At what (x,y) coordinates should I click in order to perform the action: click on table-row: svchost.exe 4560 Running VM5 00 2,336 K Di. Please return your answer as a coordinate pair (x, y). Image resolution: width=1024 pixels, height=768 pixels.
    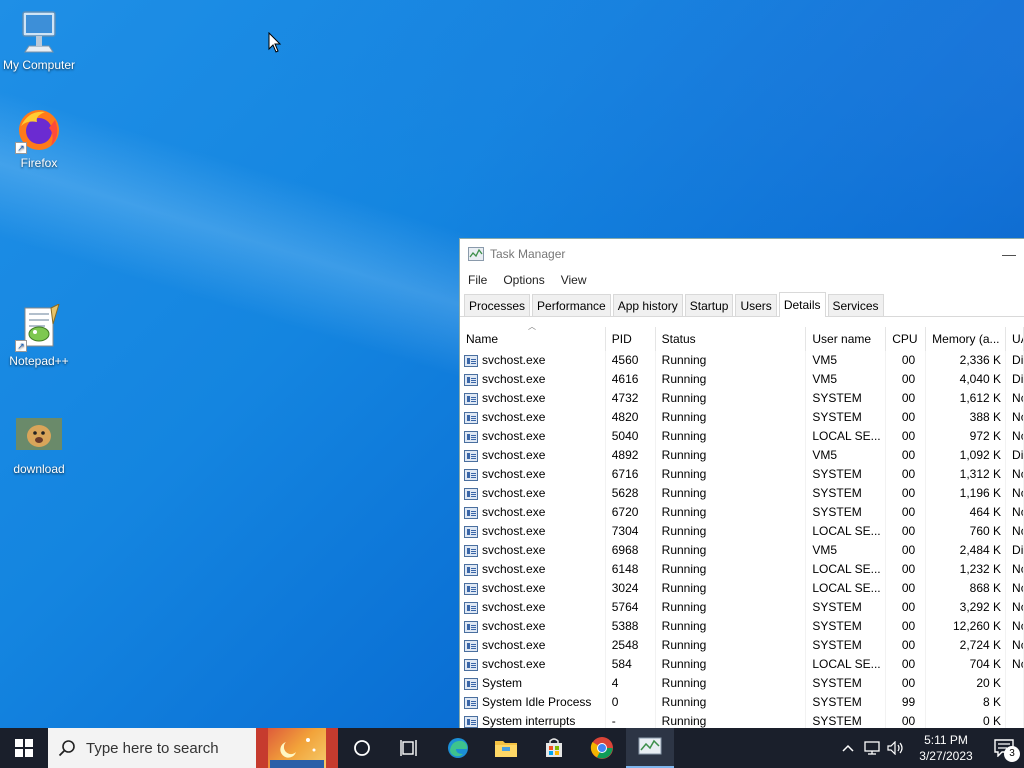
    Looking at the image, I should click on (742, 360).